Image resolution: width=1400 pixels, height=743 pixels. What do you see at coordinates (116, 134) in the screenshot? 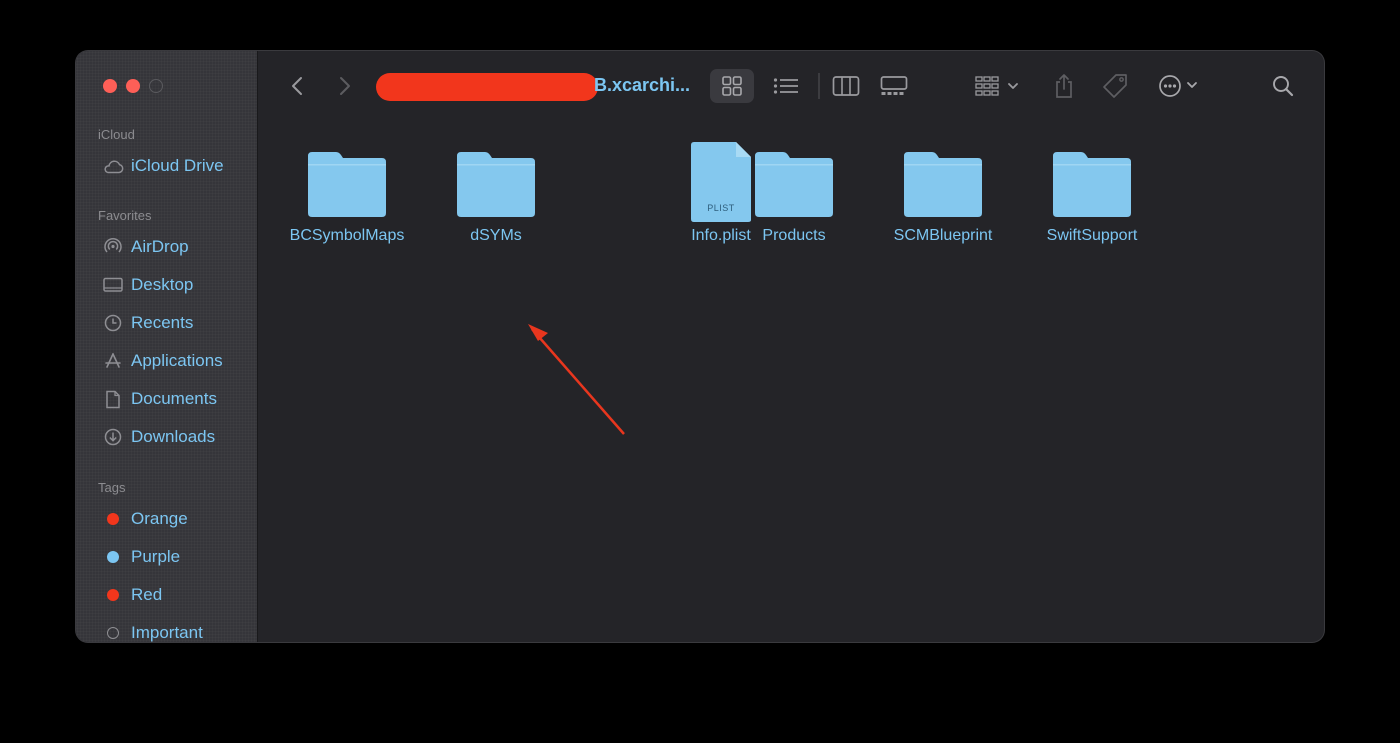
I see `sidebar-section-icloud: iCloud` at bounding box center [116, 134].